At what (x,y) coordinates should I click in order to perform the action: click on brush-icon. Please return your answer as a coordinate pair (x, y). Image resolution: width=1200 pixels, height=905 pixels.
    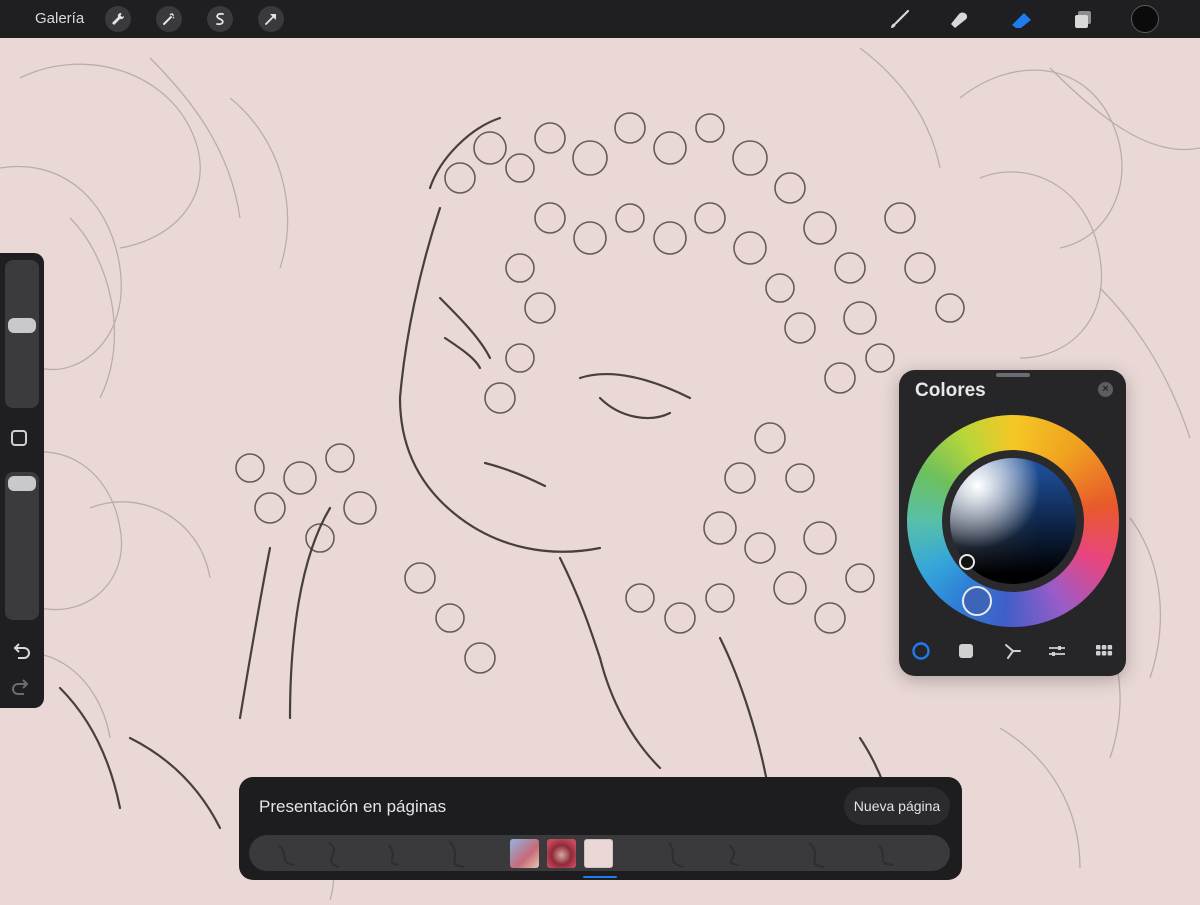
    Looking at the image, I should click on (900, 18).